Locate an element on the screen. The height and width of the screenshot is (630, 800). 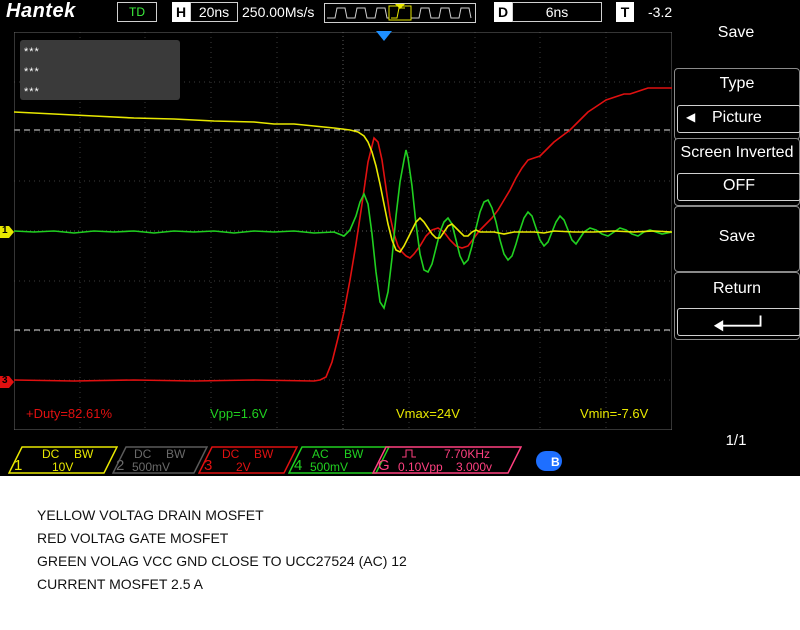
measurement-duty: +Duty=82.61% is located at coordinates (69, 413).